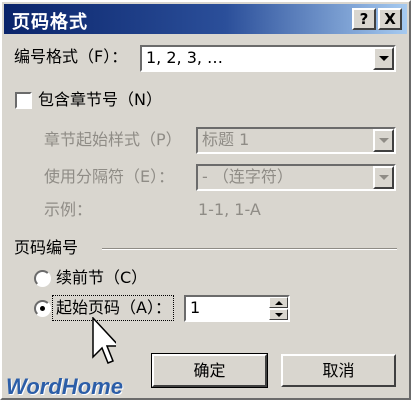  I want to click on start-at-label: 起始页码（A）：, so click(113, 308).